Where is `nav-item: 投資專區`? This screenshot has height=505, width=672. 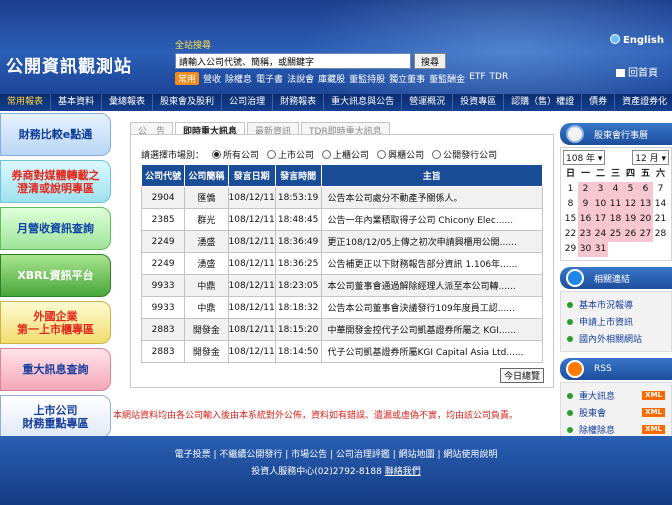 nav-item: 投資專區 is located at coordinates (479, 102).